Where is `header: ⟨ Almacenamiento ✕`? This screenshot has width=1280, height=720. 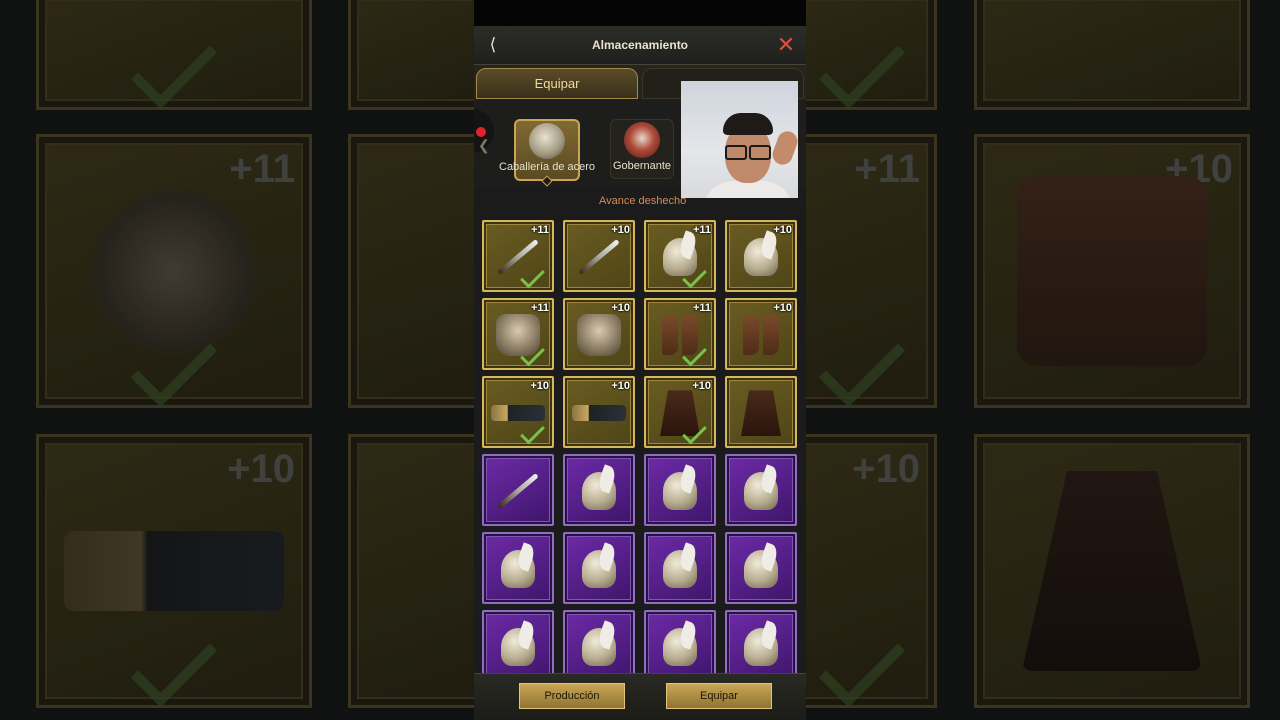
header: ⟨ Almacenamiento ✕ is located at coordinates (640, 45).